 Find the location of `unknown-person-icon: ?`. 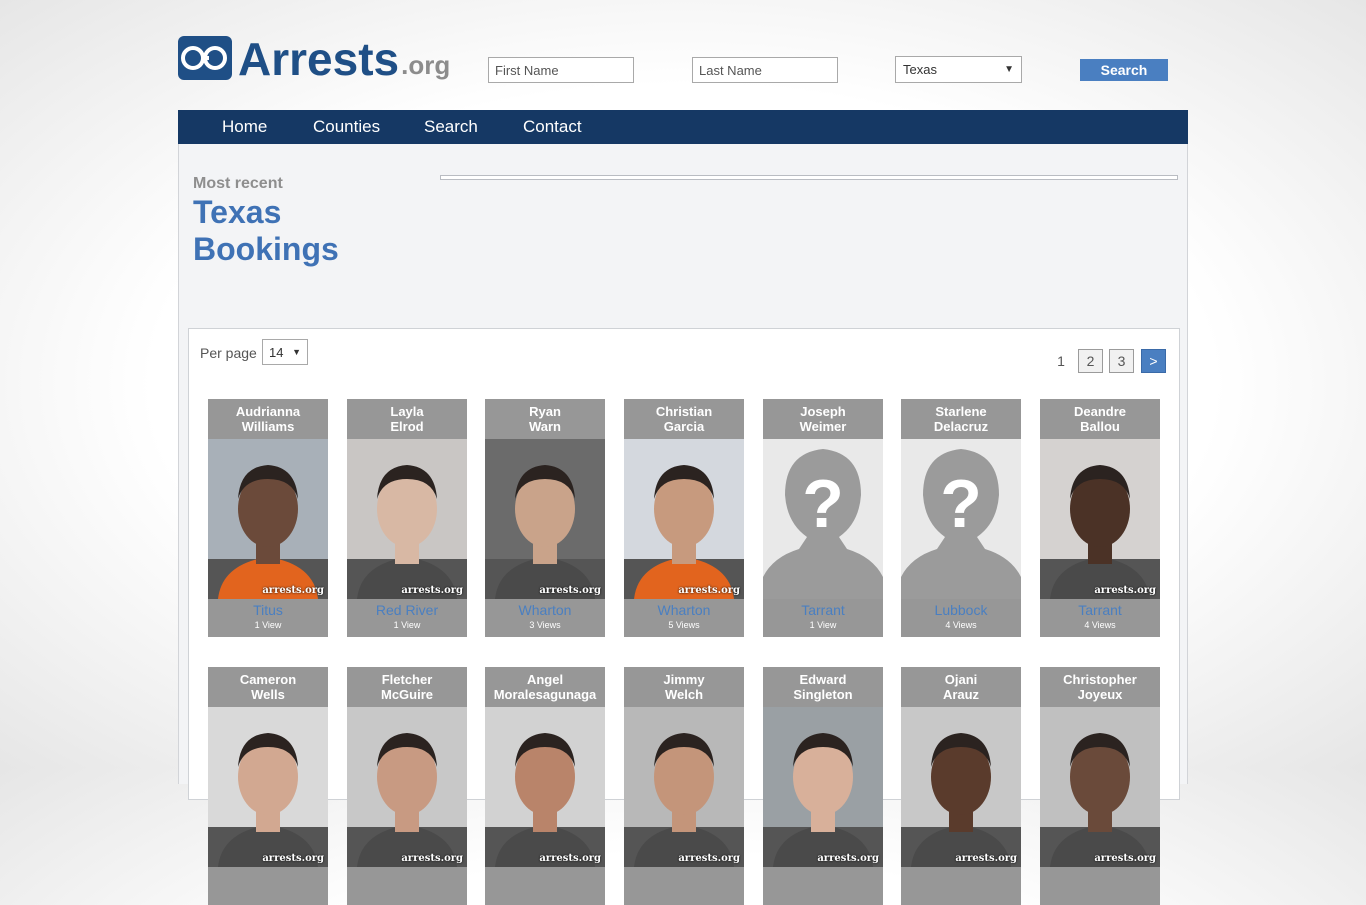

unknown-person-icon: ? is located at coordinates (961, 524).